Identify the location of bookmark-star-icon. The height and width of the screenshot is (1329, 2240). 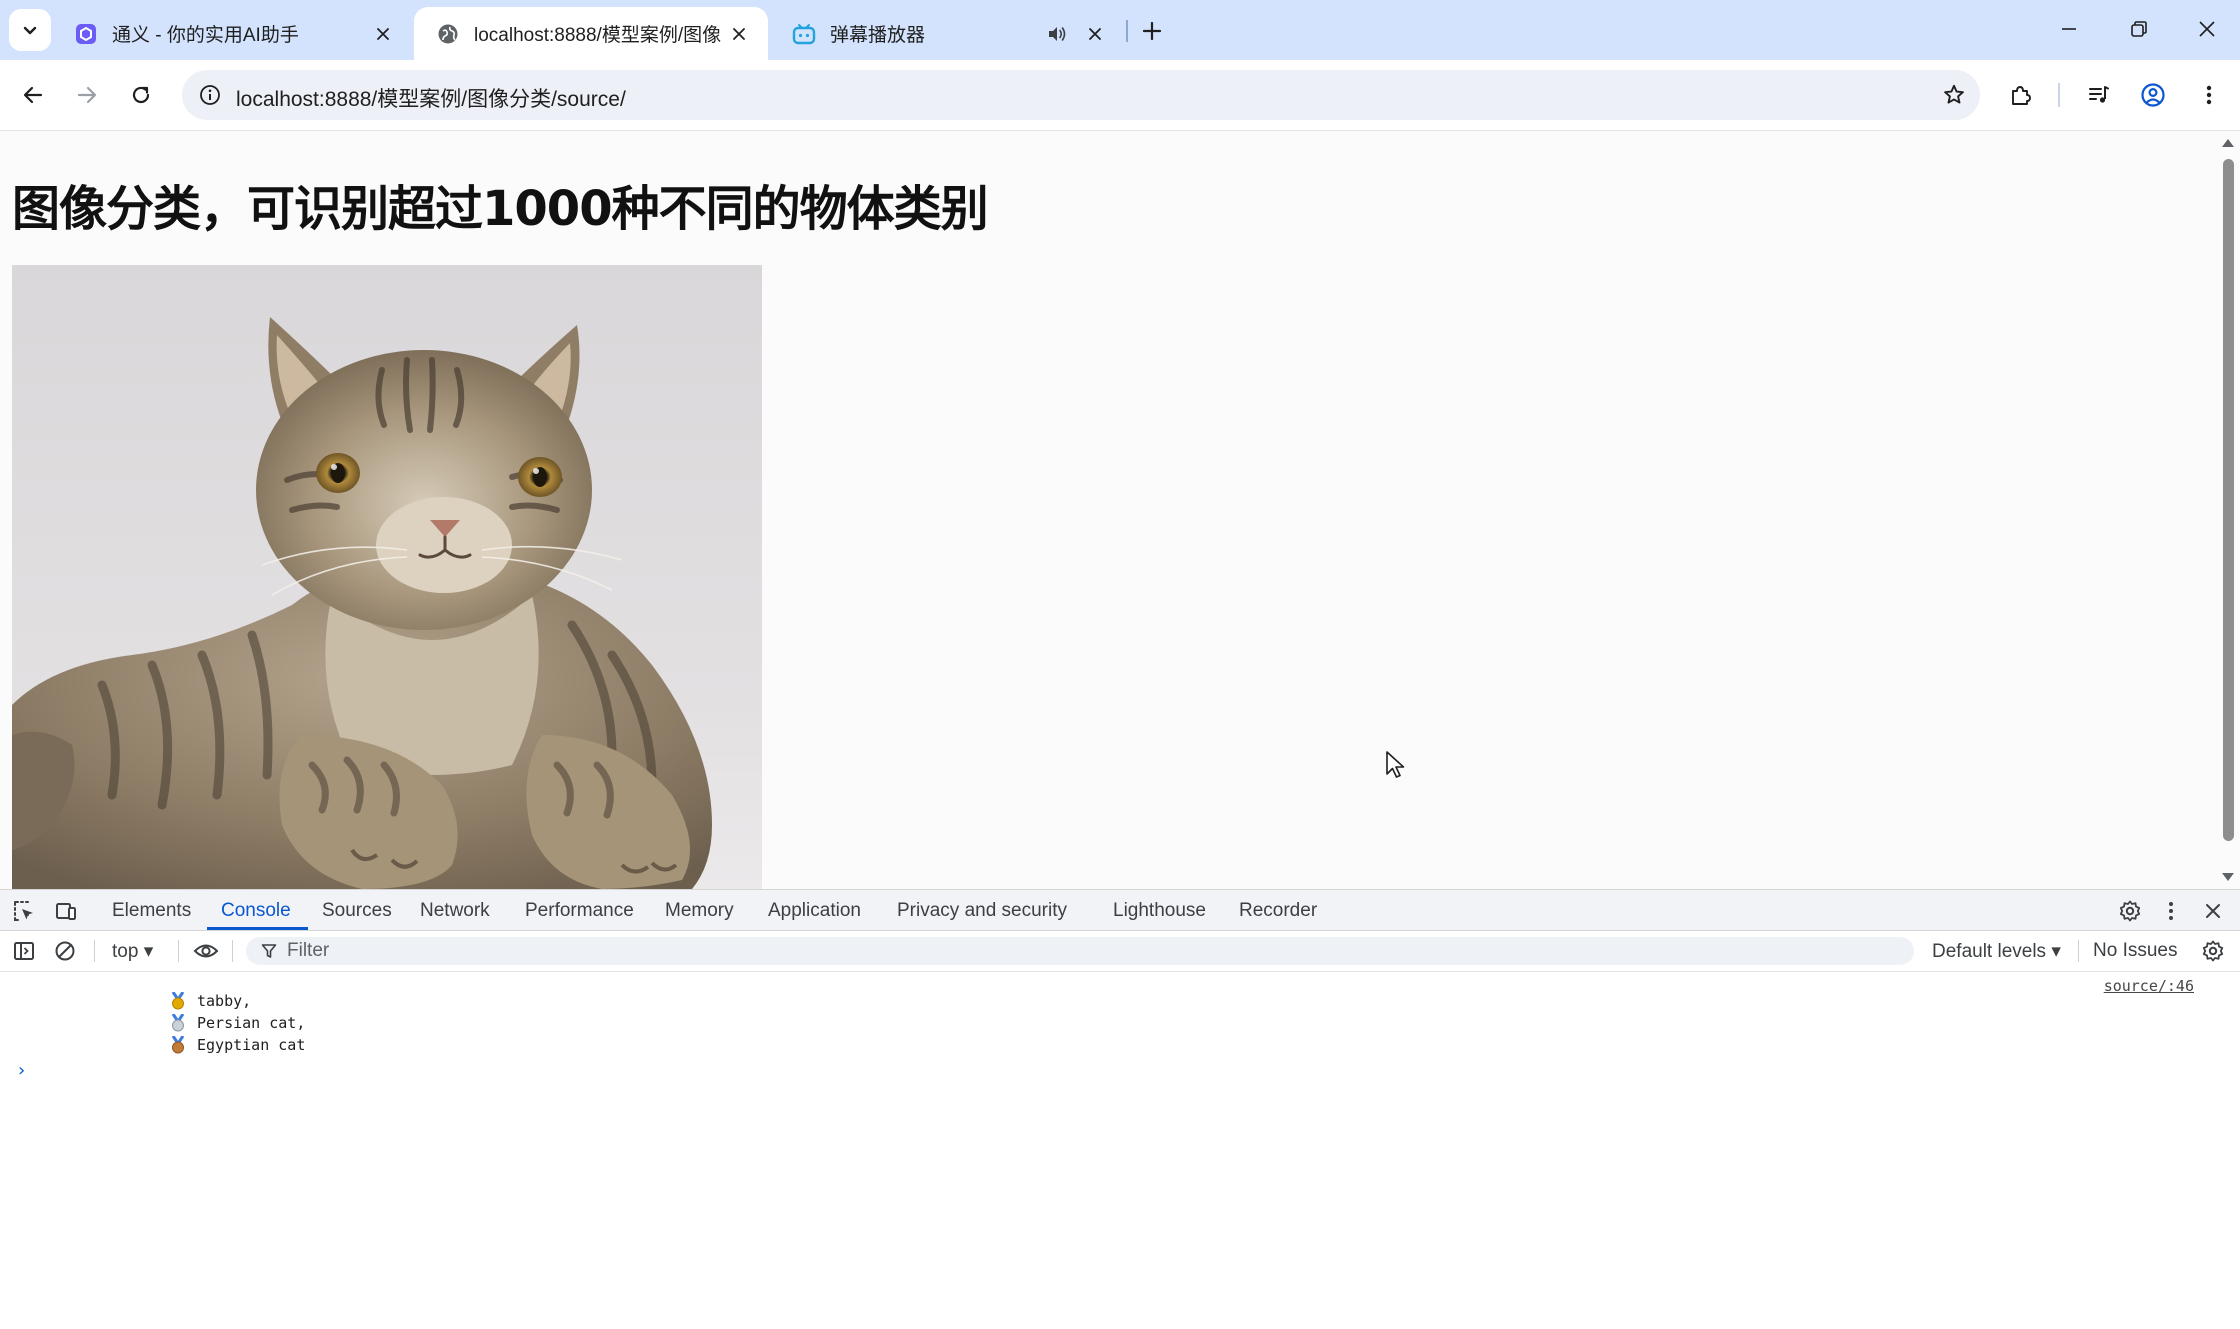
(1954, 95).